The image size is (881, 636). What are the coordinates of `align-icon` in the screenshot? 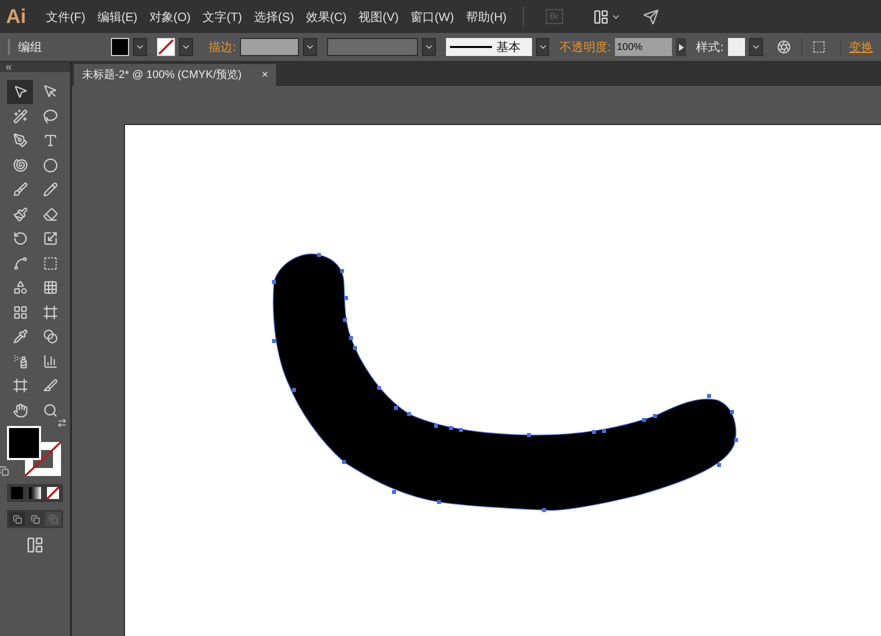 It's located at (819, 47).